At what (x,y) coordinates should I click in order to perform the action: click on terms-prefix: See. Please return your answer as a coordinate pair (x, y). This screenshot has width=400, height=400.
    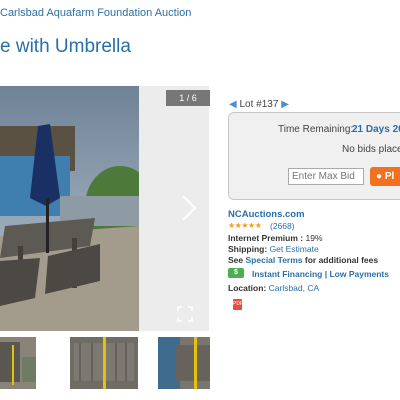
    Looking at the image, I should click on (236, 260).